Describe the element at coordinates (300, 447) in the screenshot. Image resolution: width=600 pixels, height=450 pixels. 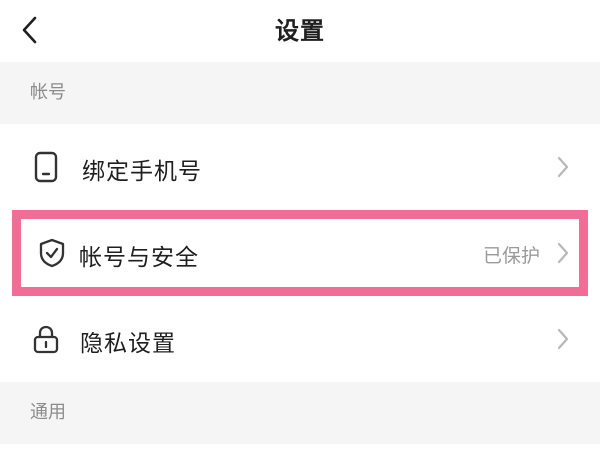
I see `next-row-edge` at that location.